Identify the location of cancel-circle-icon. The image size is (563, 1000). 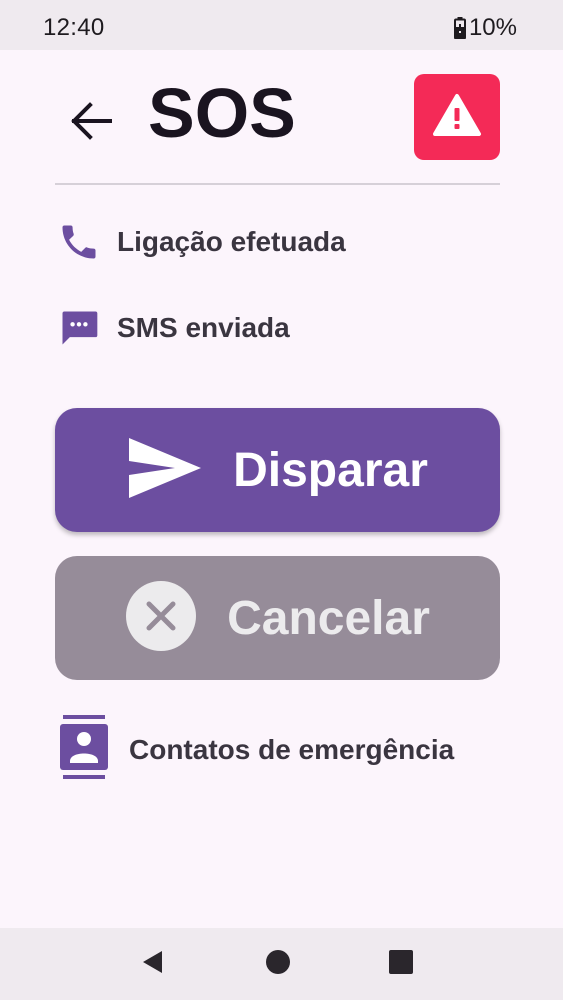
(161, 618).